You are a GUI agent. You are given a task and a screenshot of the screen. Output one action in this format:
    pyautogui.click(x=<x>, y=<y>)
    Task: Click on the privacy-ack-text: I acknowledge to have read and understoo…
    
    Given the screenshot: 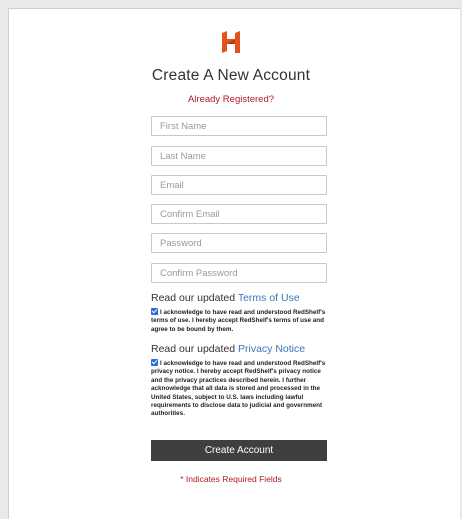 What is the action you would take?
    pyautogui.click(x=238, y=389)
    